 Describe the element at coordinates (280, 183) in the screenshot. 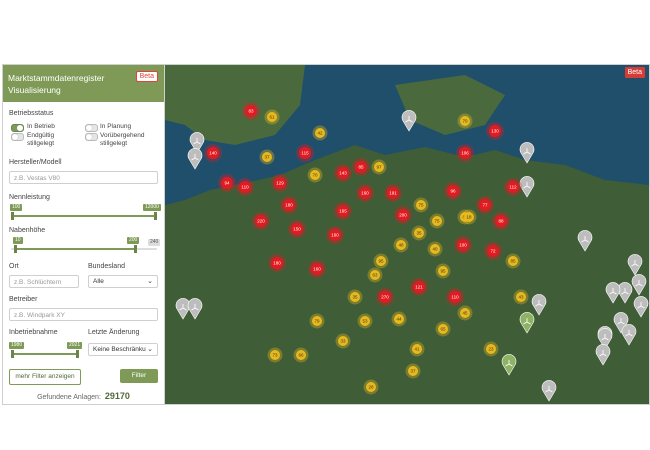

I see `cluster-marker: 129` at that location.